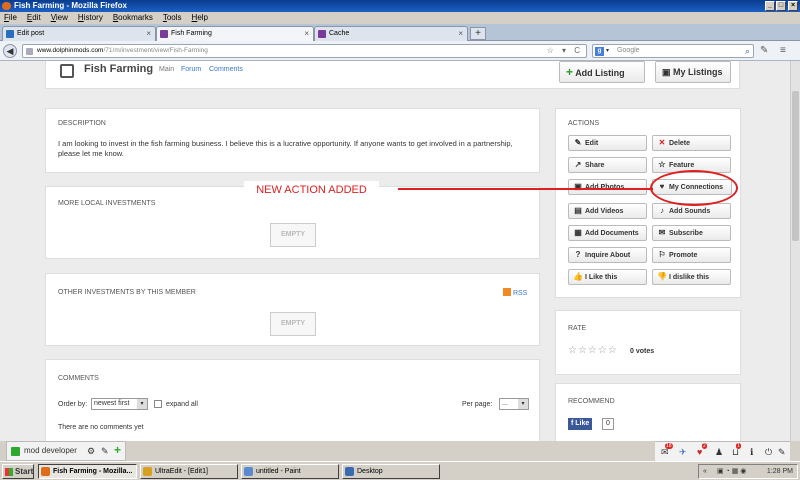 The image size is (800, 480). What do you see at coordinates (181, 471) in the screenshot?
I see `taskbar-label: UltraEdit - [Edit1]` at bounding box center [181, 471].